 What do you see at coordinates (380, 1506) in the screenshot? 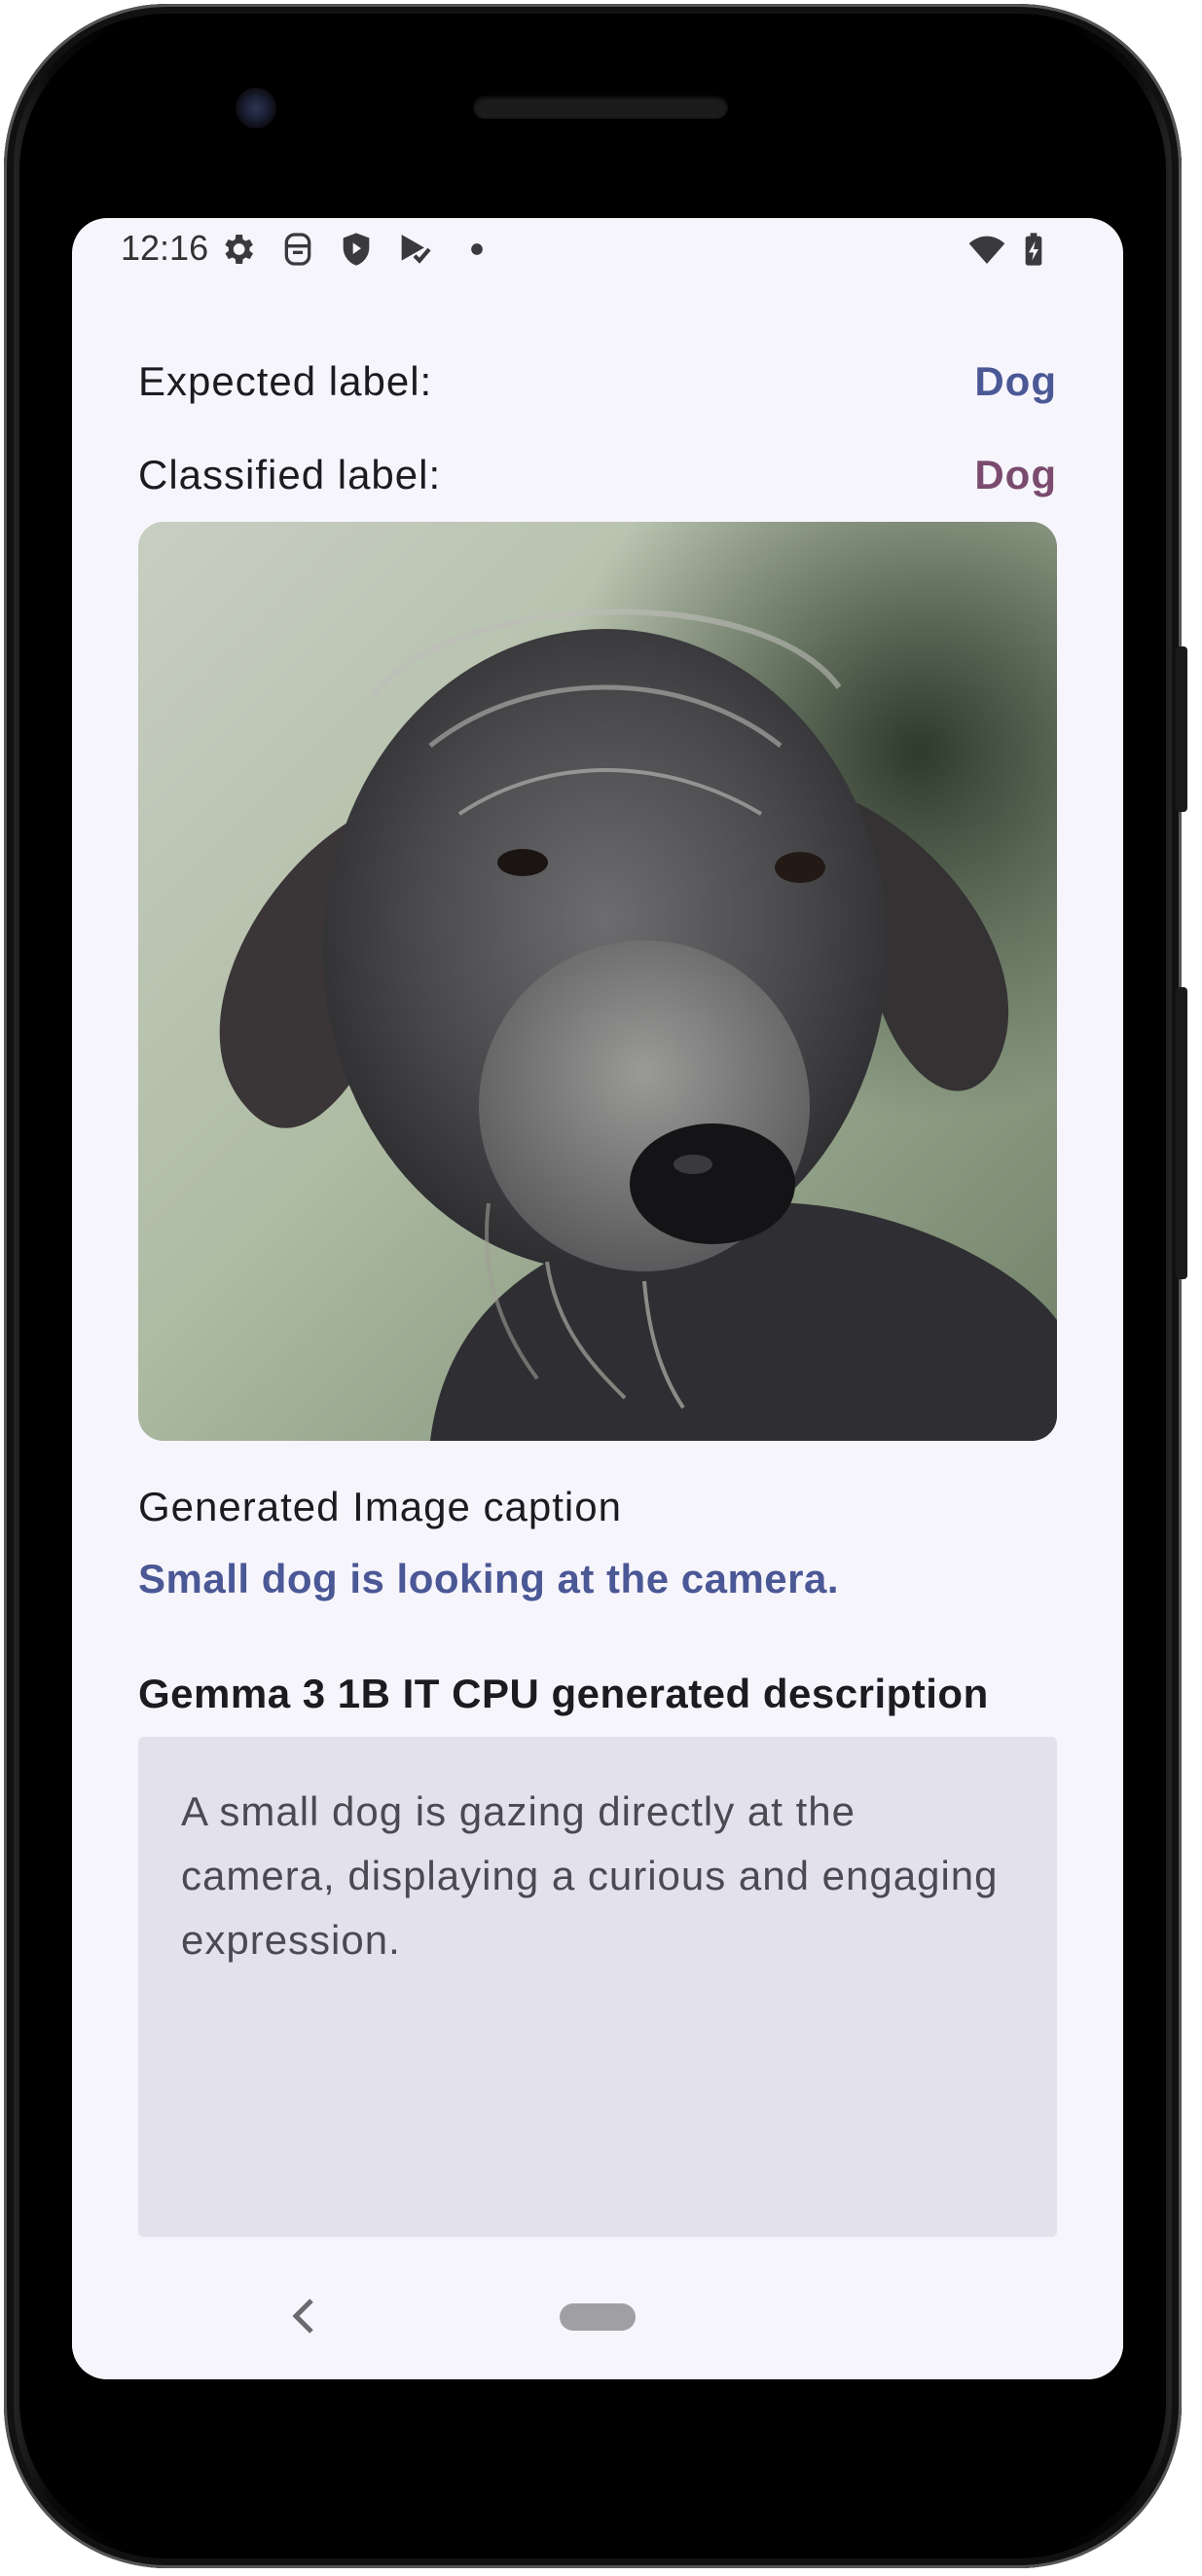
I see `caption-title: Generated Image caption` at bounding box center [380, 1506].